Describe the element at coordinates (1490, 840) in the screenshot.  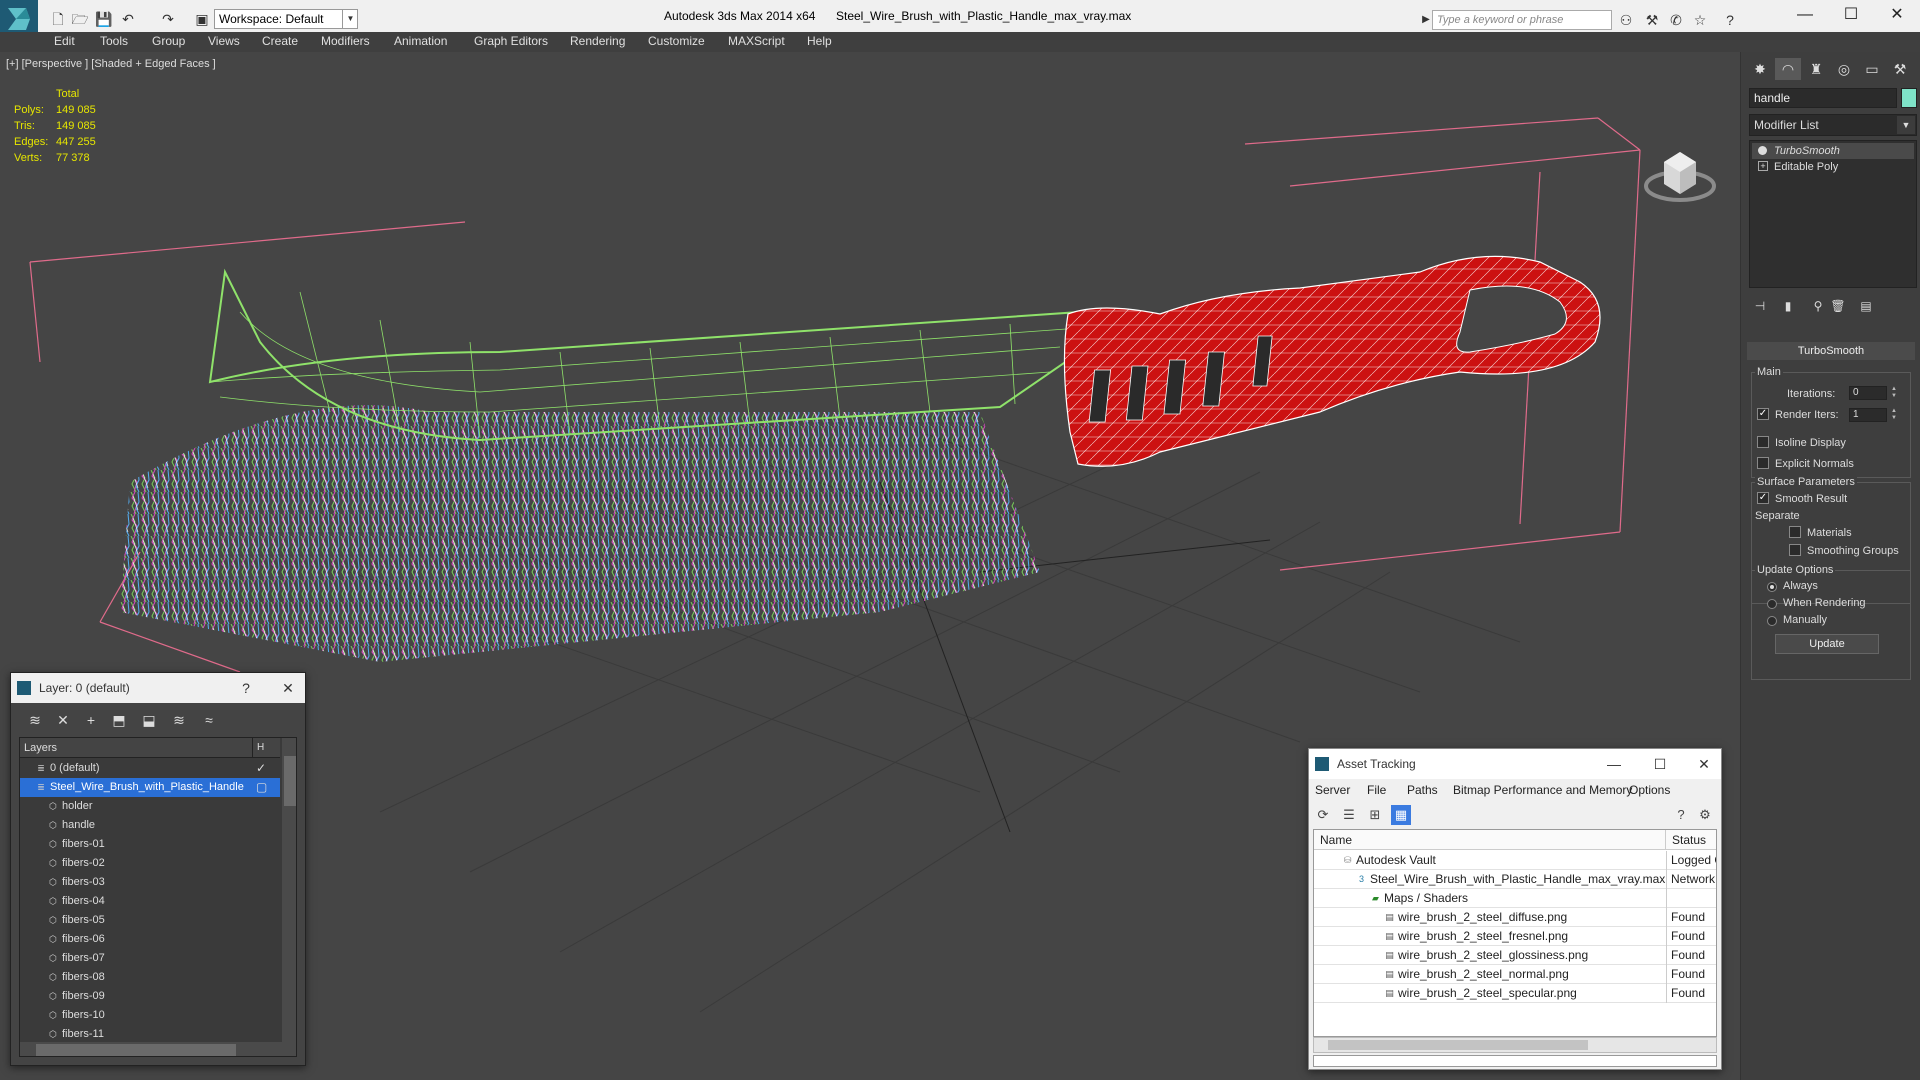
I see `name-column-header: Name` at that location.